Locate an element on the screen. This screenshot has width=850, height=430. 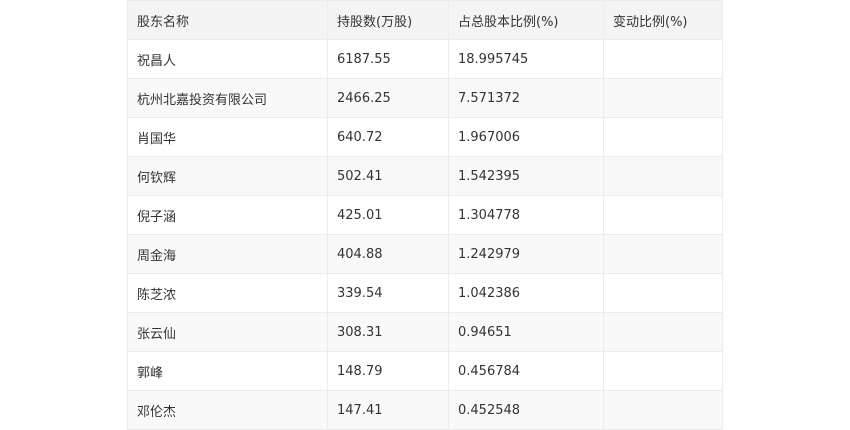
table-row: 倪子涵 425.01 1.304778 is located at coordinates (425, 215).